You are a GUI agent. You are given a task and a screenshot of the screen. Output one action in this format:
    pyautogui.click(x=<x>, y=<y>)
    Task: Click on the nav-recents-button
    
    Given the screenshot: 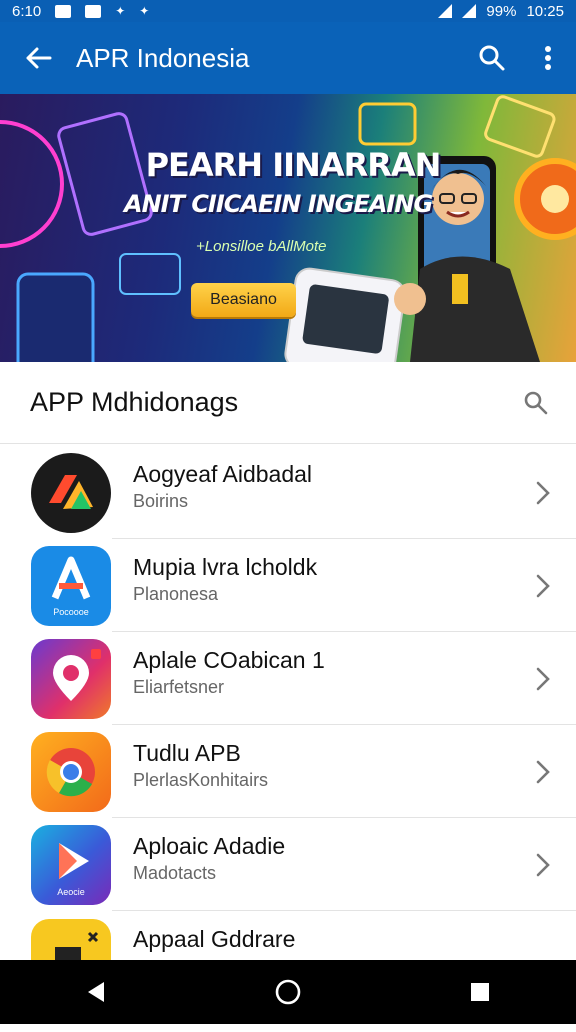 What is the action you would take?
    pyautogui.click(x=480, y=992)
    